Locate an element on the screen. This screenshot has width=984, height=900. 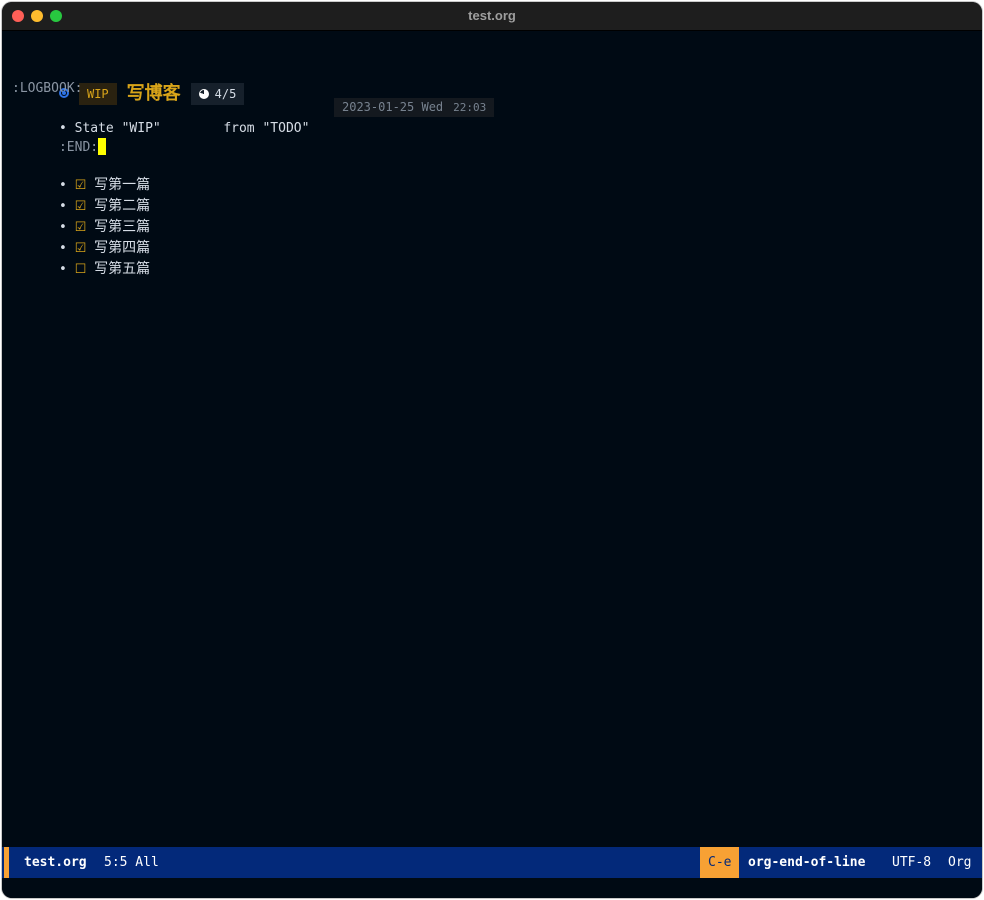
logbook-timestamp: 2023-01-25 Wed 22:03 is located at coordinates (414, 107).